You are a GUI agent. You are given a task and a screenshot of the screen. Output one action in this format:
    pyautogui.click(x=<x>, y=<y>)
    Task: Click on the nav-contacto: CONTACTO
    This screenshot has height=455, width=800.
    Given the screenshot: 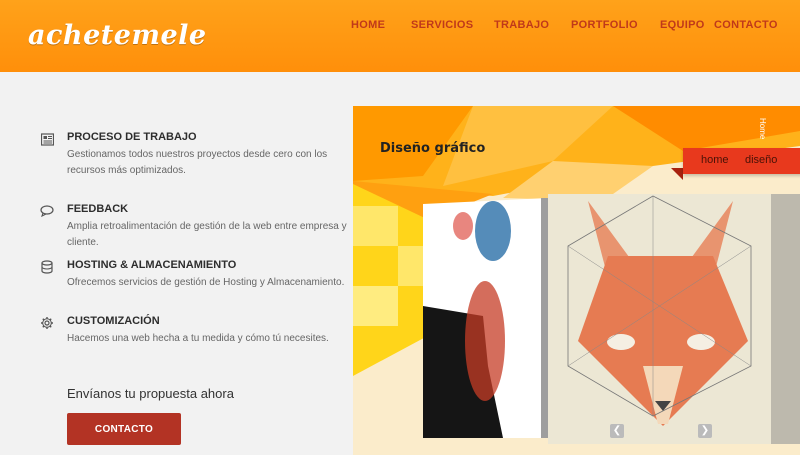 What is the action you would take?
    pyautogui.click(x=746, y=25)
    